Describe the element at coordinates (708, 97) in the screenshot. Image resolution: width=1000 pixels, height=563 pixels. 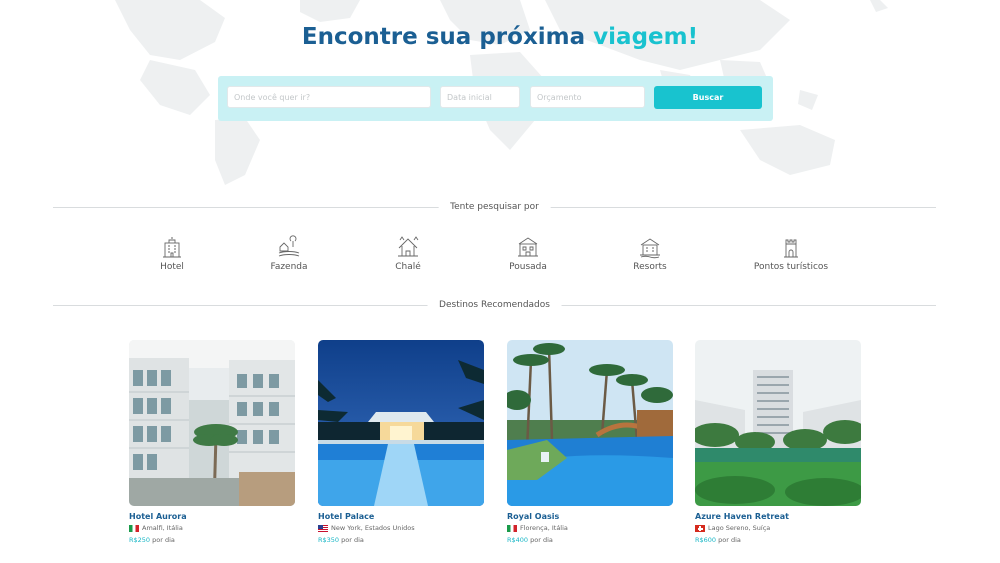
I see `search-button: Buscar` at that location.